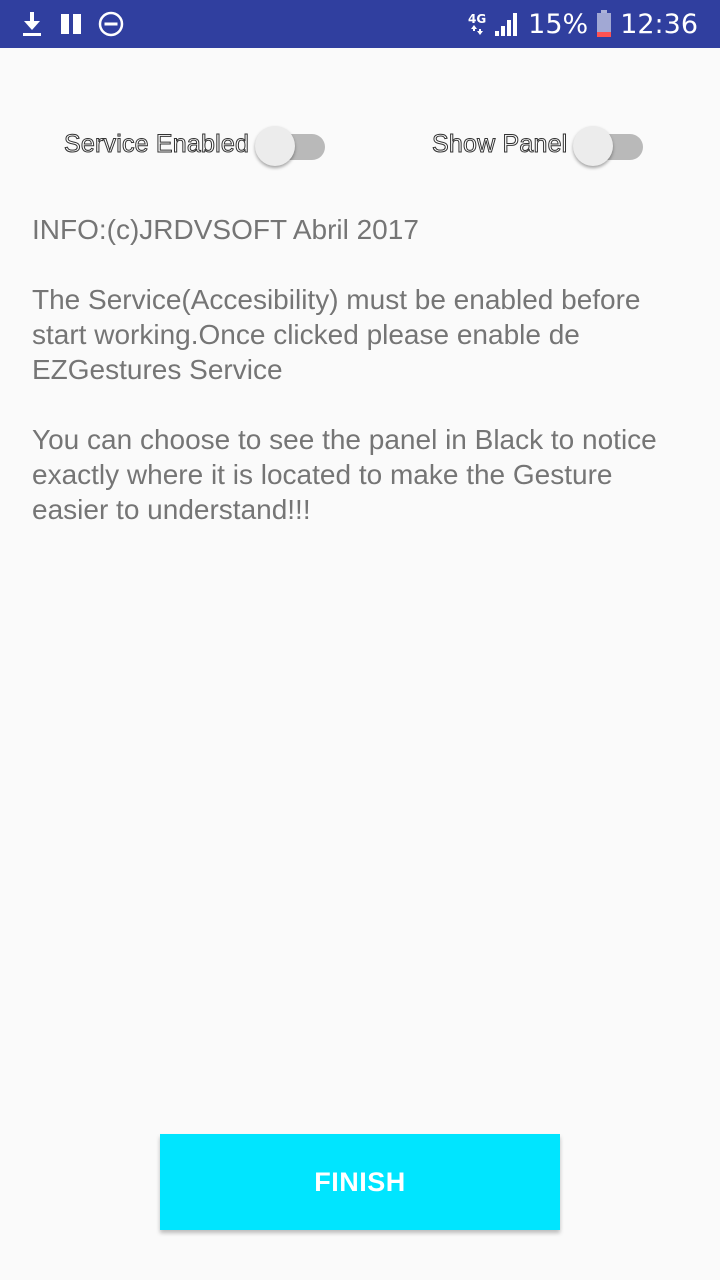 Image resolution: width=720 pixels, height=1280 pixels. I want to click on download-icon, so click(32, 24).